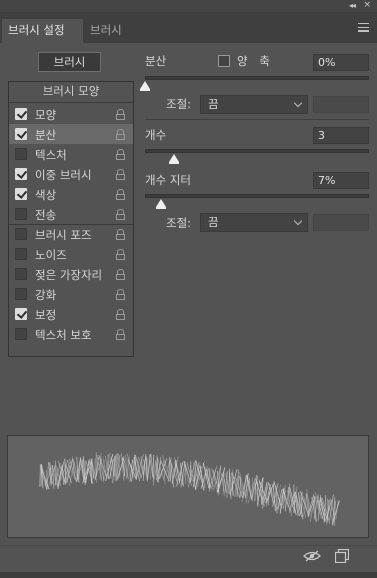 This screenshot has height=578, width=377. What do you see at coordinates (341, 135) in the screenshot?
I see `count-value-field: 3` at bounding box center [341, 135].